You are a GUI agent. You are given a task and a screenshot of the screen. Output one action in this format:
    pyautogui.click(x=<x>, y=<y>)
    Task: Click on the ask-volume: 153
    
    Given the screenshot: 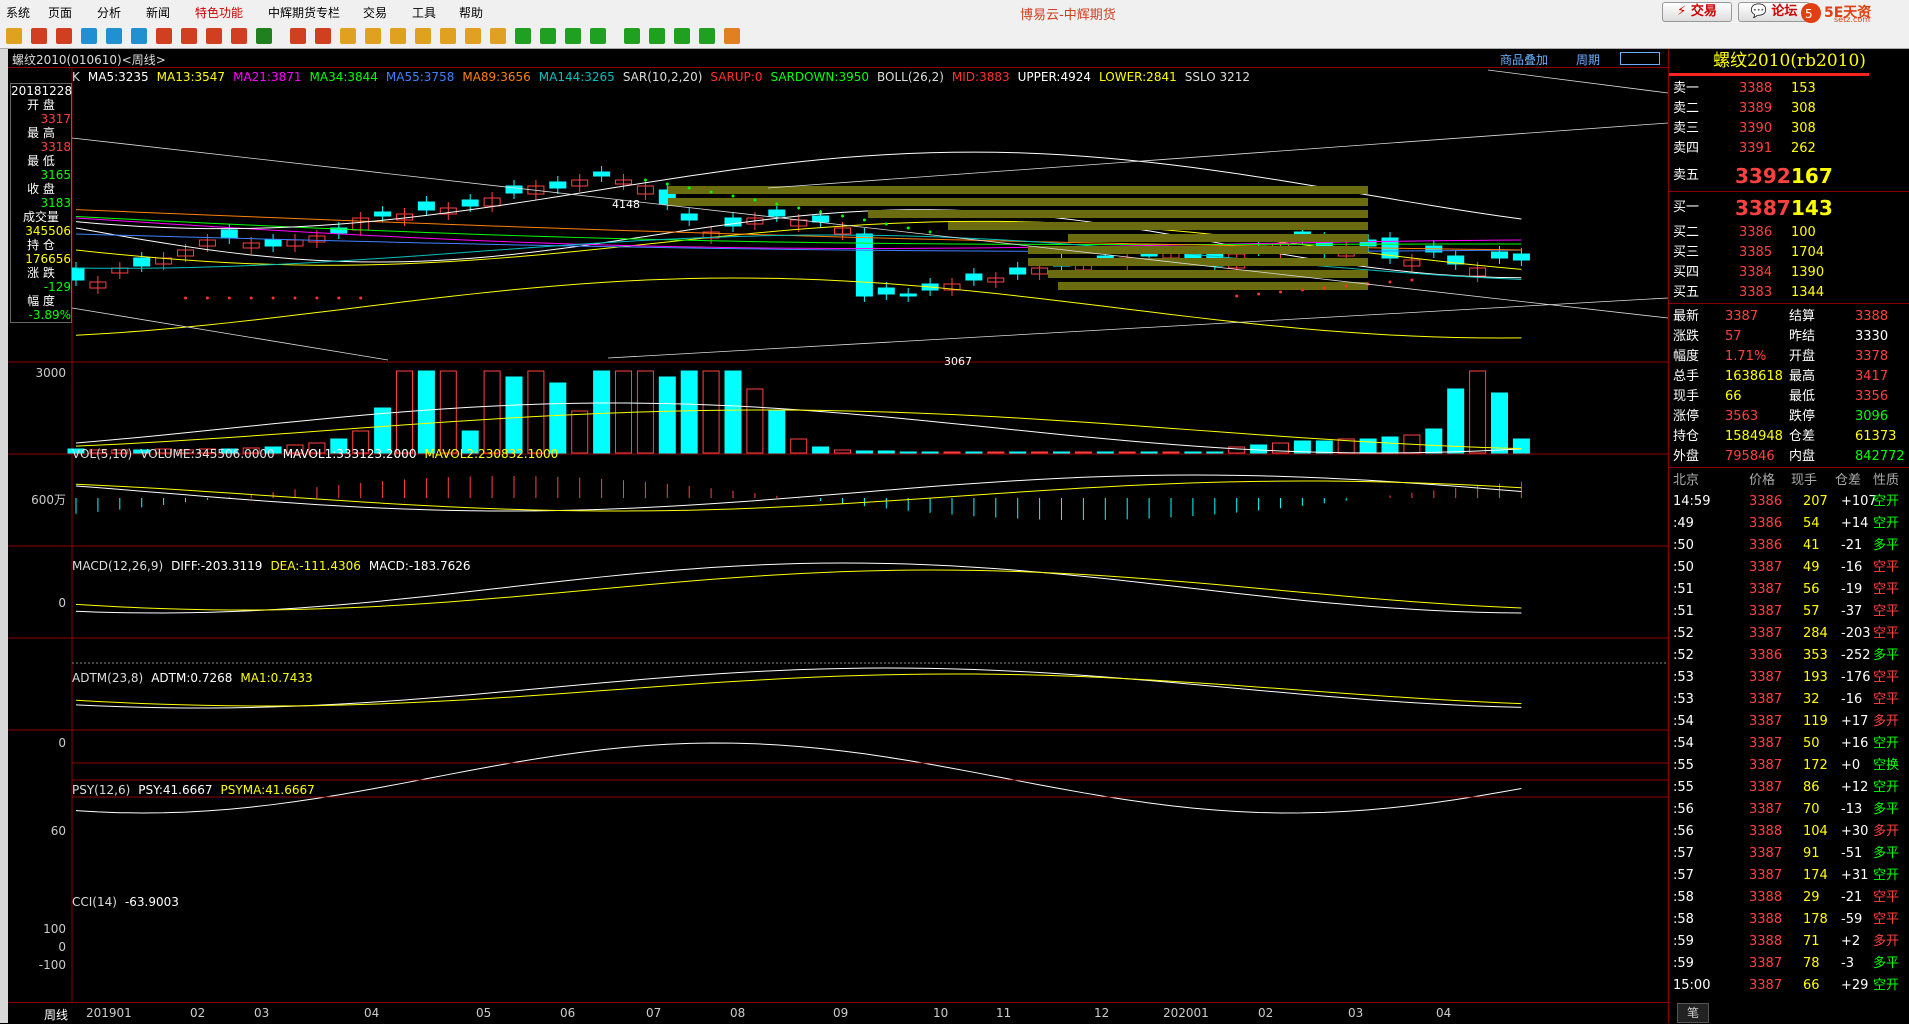 What is the action you would take?
    pyautogui.click(x=1803, y=88)
    